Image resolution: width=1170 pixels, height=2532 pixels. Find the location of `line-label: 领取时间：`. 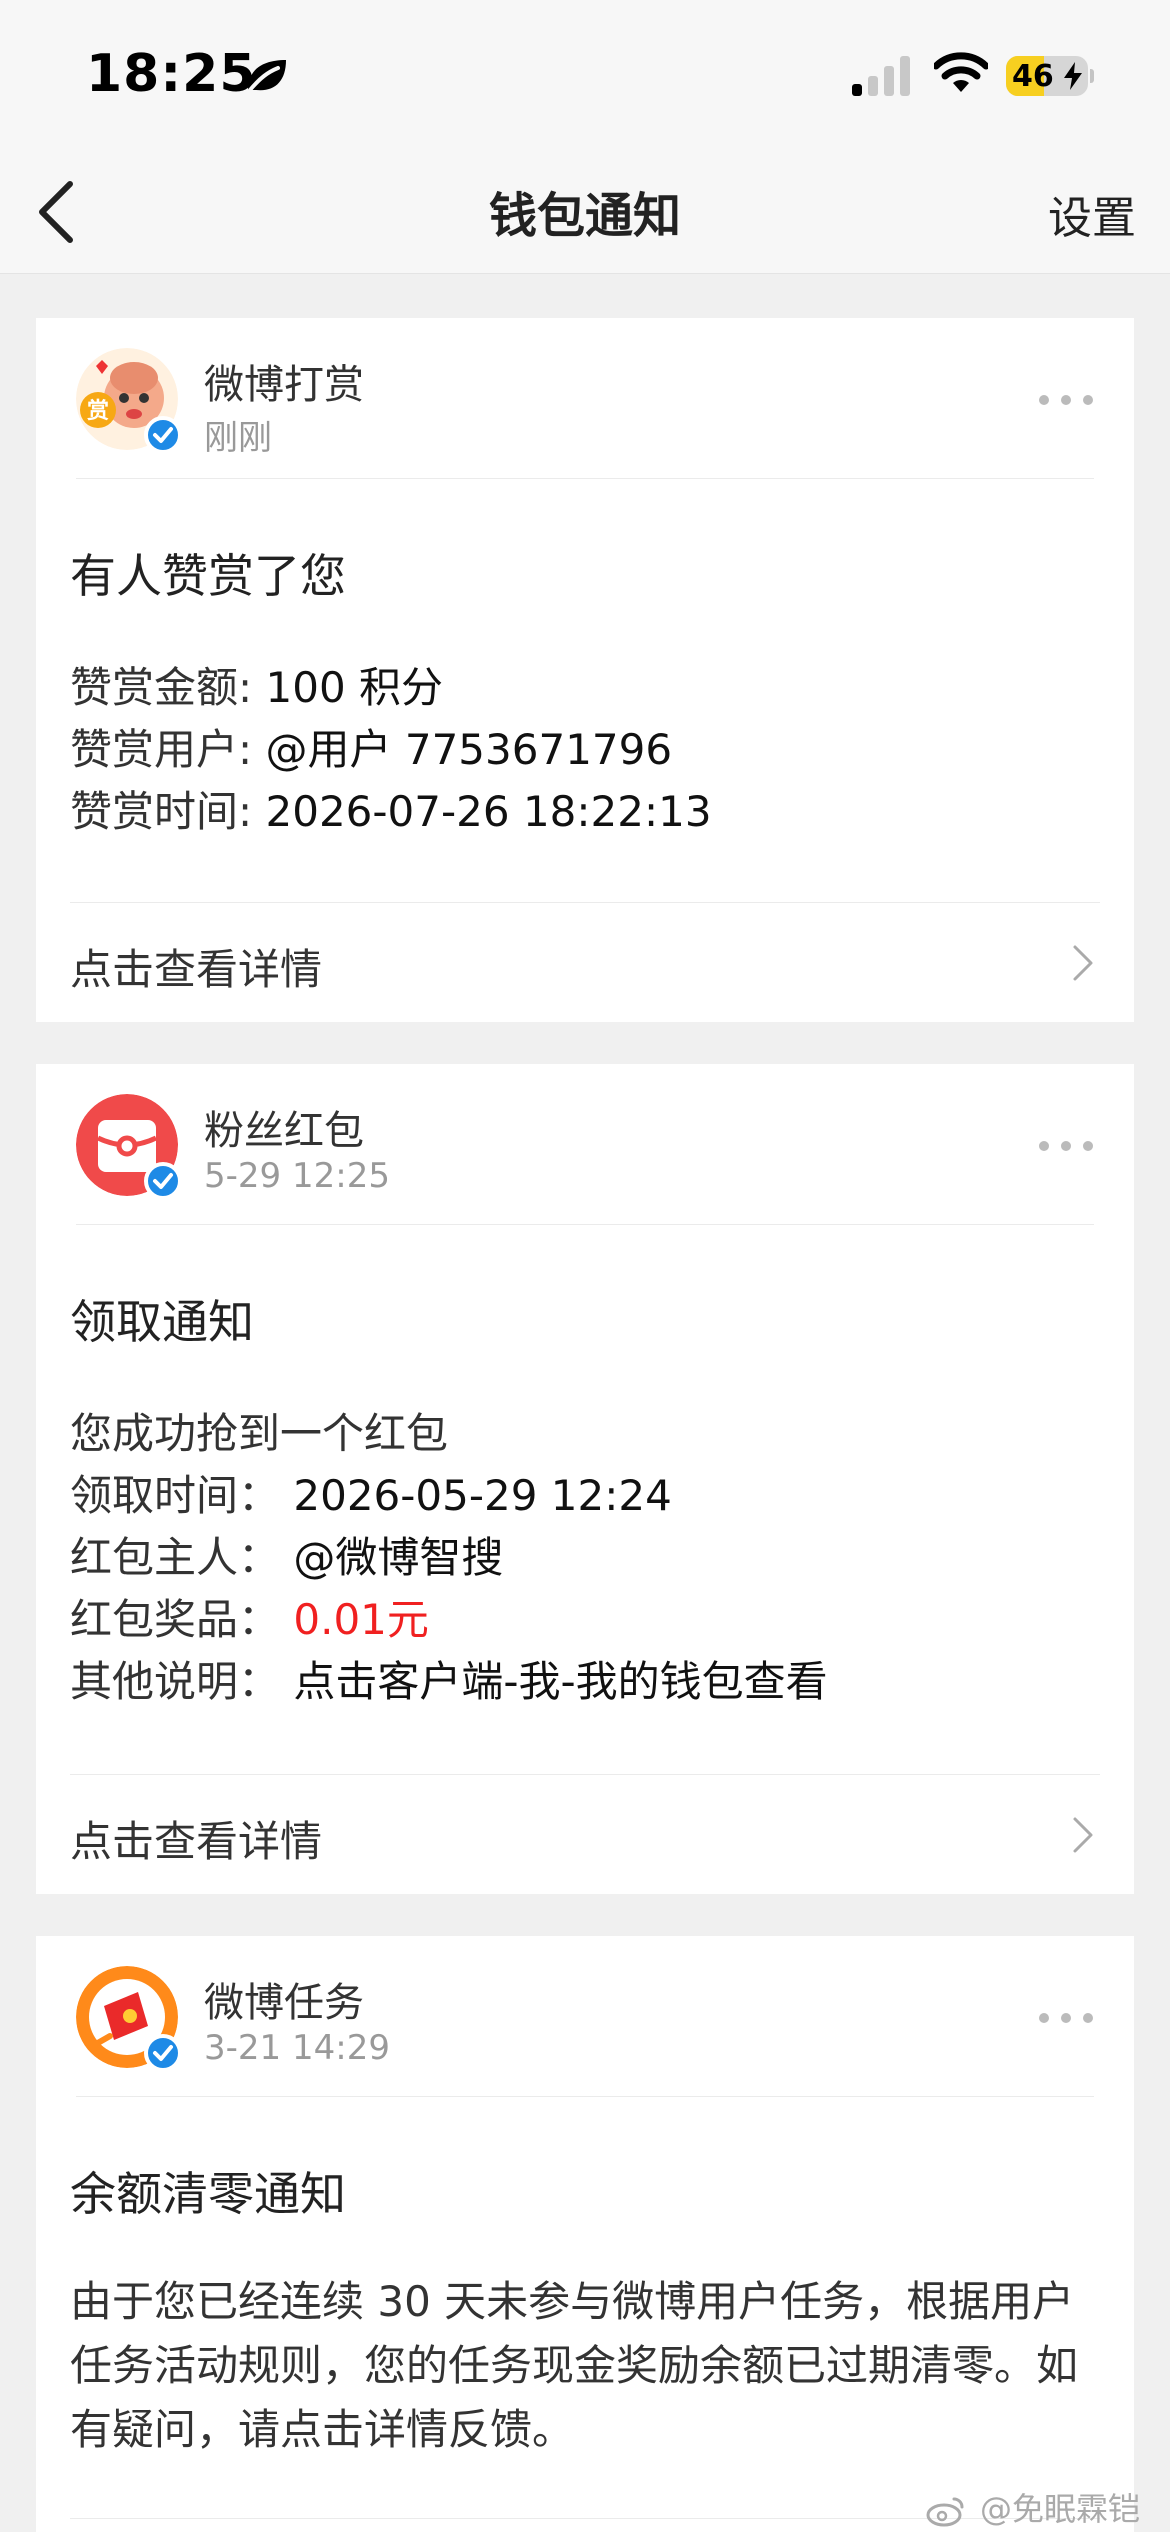

line-label: 领取时间： is located at coordinates (175, 1495).